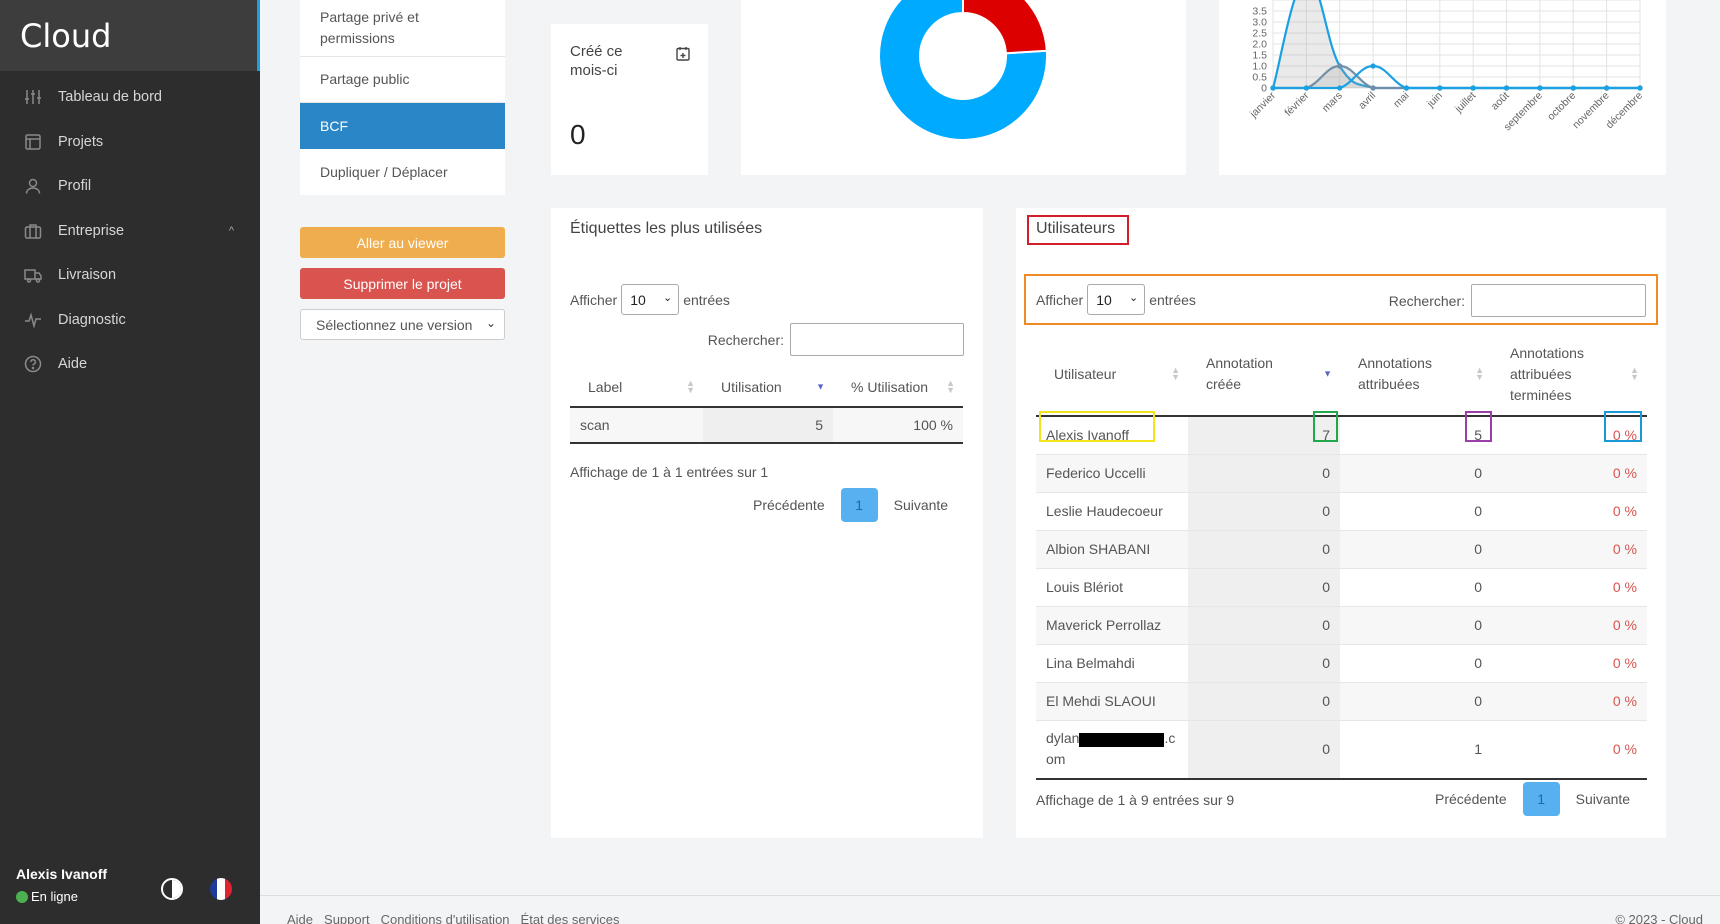  I want to click on users-page-size-select: 10 ⌄, so click(1116, 299).